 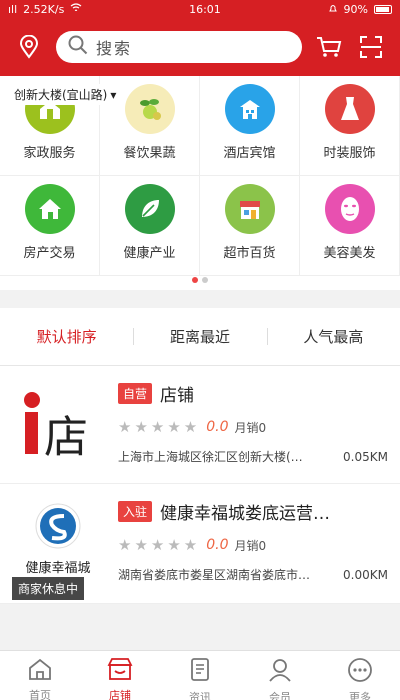 I want to click on category-label: 超市百货, so click(x=249, y=253).